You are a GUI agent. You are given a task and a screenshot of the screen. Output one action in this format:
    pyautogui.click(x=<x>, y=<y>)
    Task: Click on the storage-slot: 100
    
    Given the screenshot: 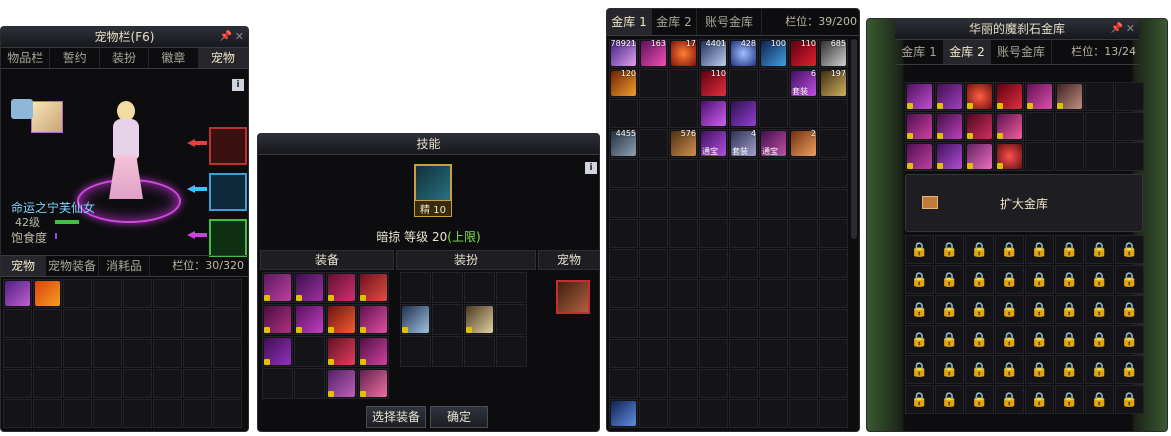 What is the action you would take?
    pyautogui.click(x=773, y=53)
    